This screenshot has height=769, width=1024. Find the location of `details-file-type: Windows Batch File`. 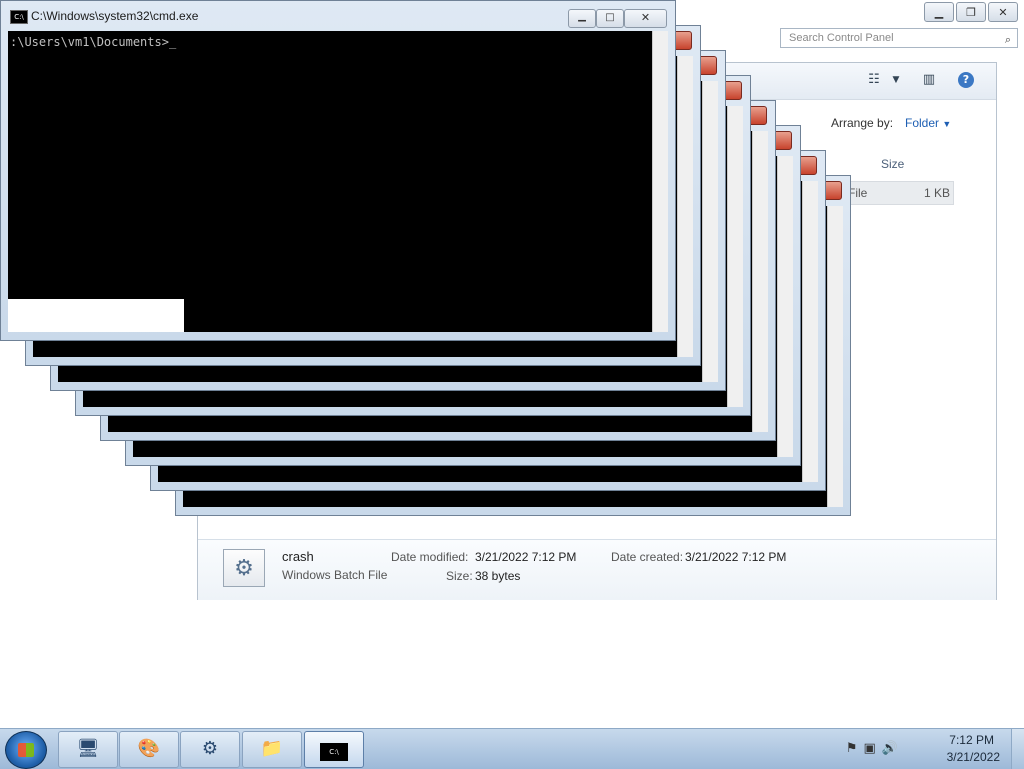

details-file-type: Windows Batch File is located at coordinates (335, 575).